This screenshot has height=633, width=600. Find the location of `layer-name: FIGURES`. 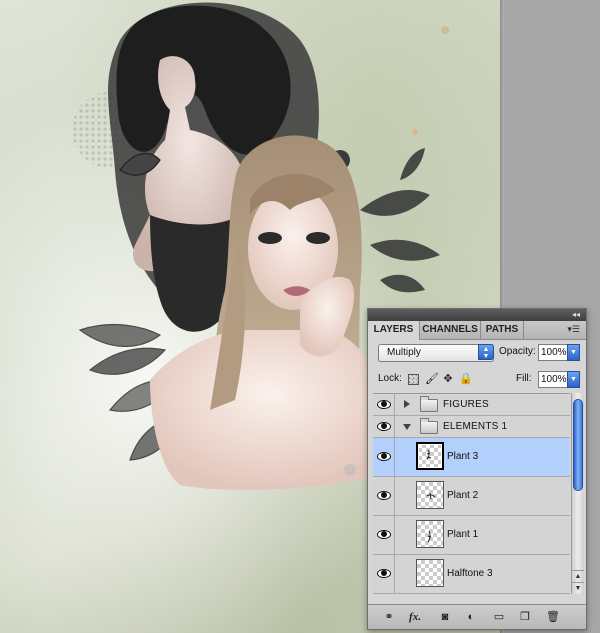

layer-name: FIGURES is located at coordinates (466, 404).